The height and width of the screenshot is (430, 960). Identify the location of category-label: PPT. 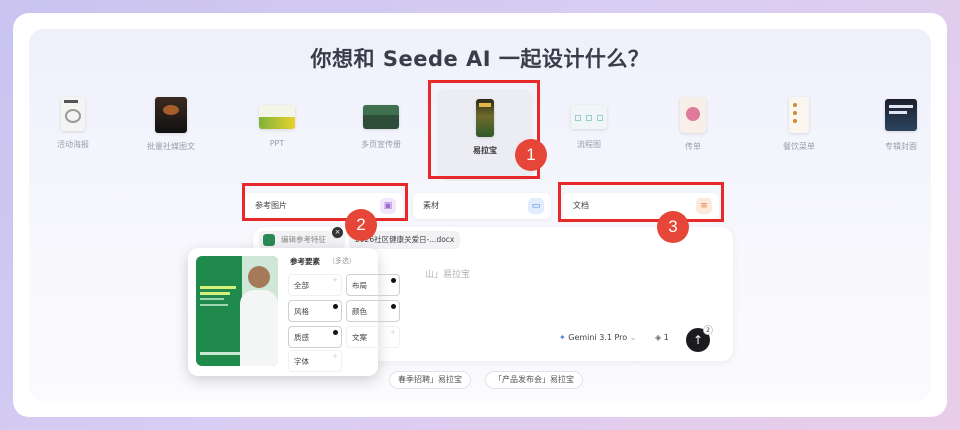
(277, 143).